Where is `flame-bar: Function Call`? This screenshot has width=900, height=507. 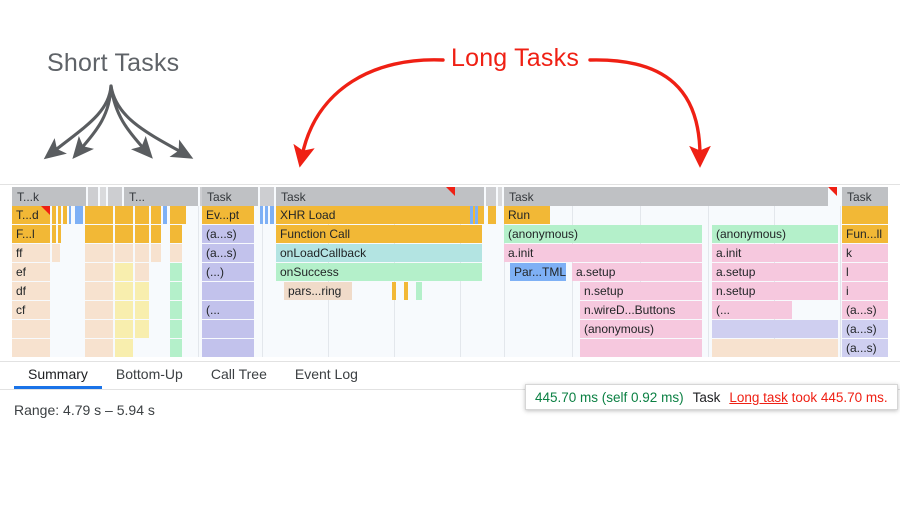
flame-bar: Function Call is located at coordinates (379, 234).